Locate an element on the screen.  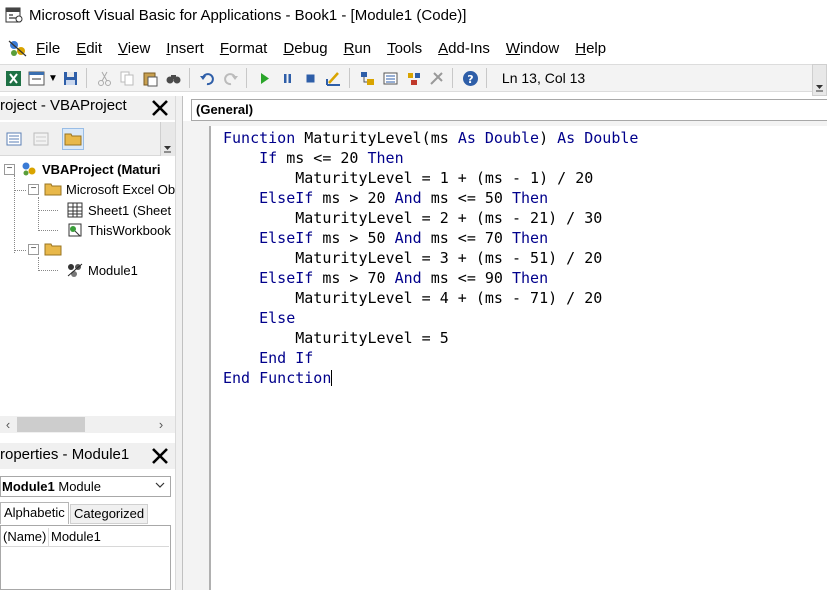
redo-icon is located at coordinates (231, 78).